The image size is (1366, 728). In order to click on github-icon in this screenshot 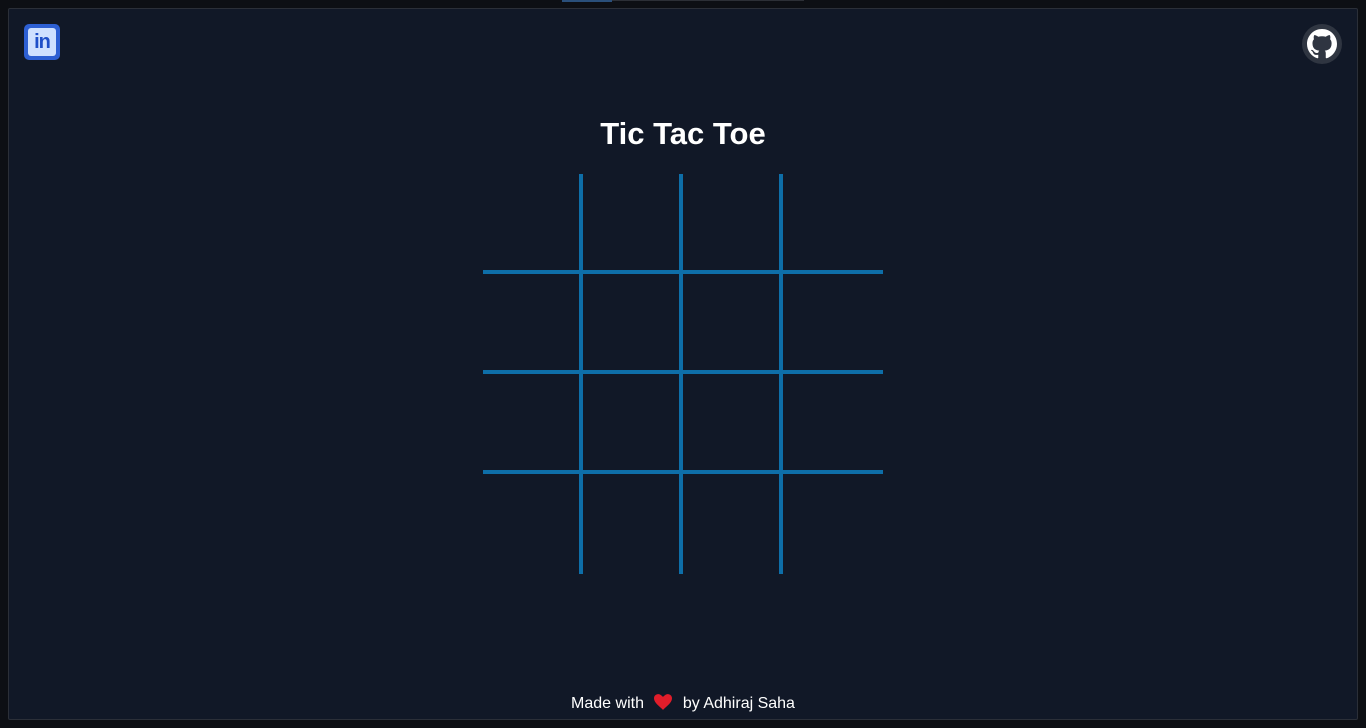, I will do `click(1322, 44)`.